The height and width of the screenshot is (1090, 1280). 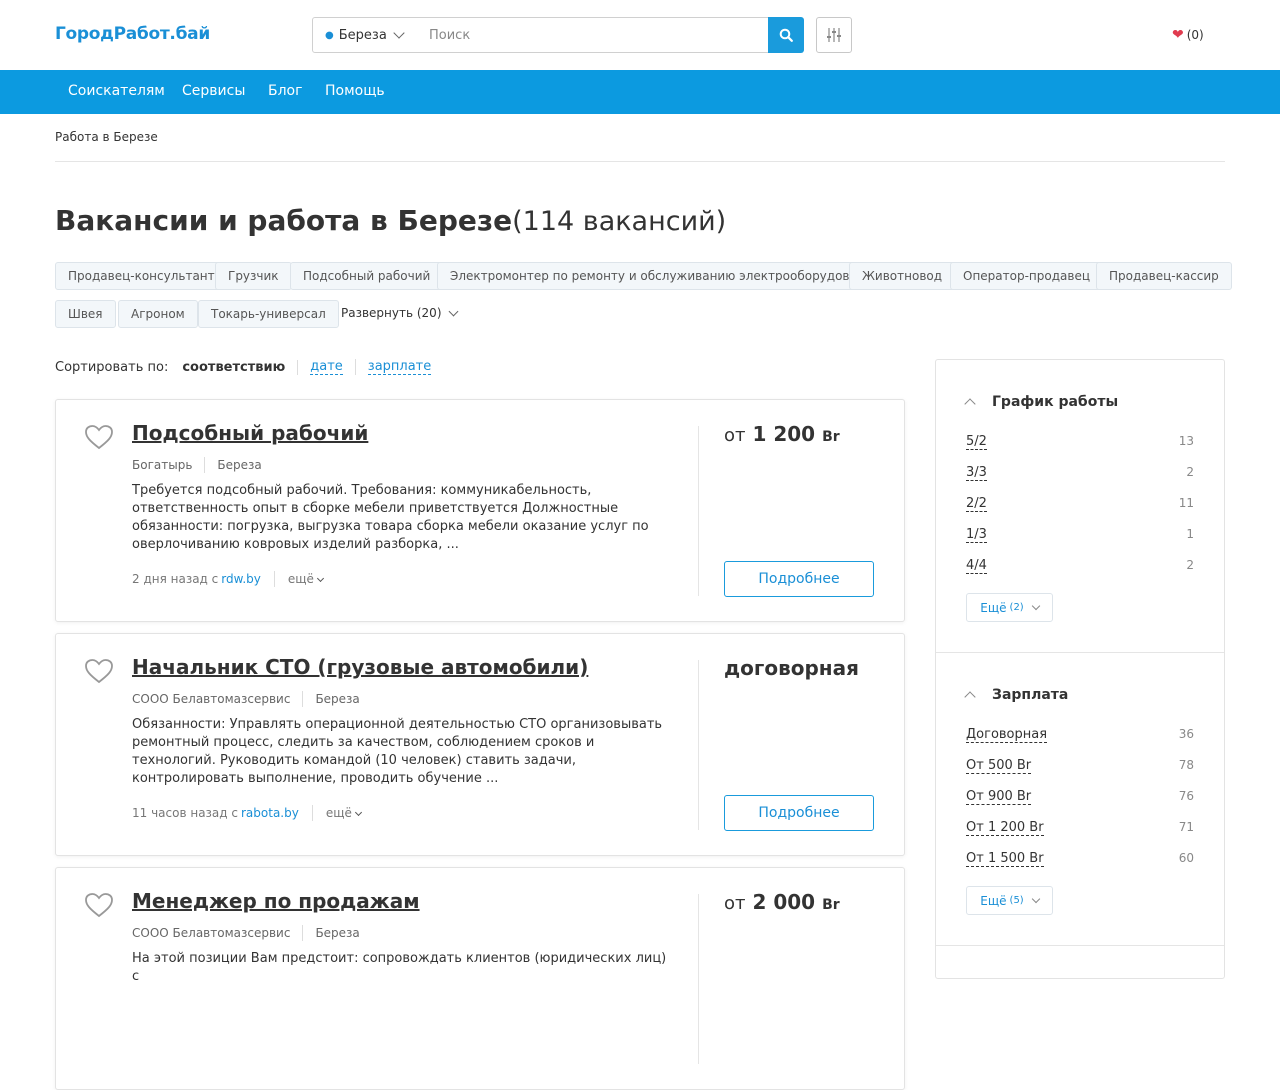 I want to click on tag-livestock: Животновод, so click(x=902, y=276).